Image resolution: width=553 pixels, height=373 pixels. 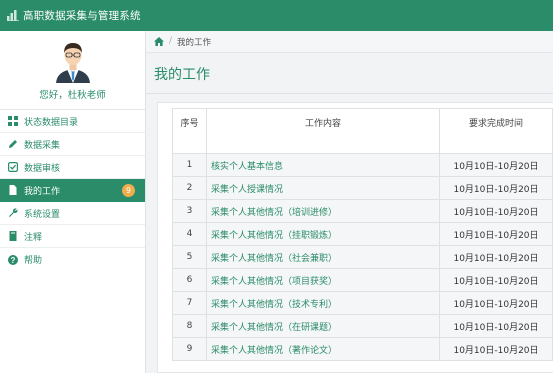 What do you see at coordinates (189, 349) in the screenshot?
I see `row-index: 9` at bounding box center [189, 349].